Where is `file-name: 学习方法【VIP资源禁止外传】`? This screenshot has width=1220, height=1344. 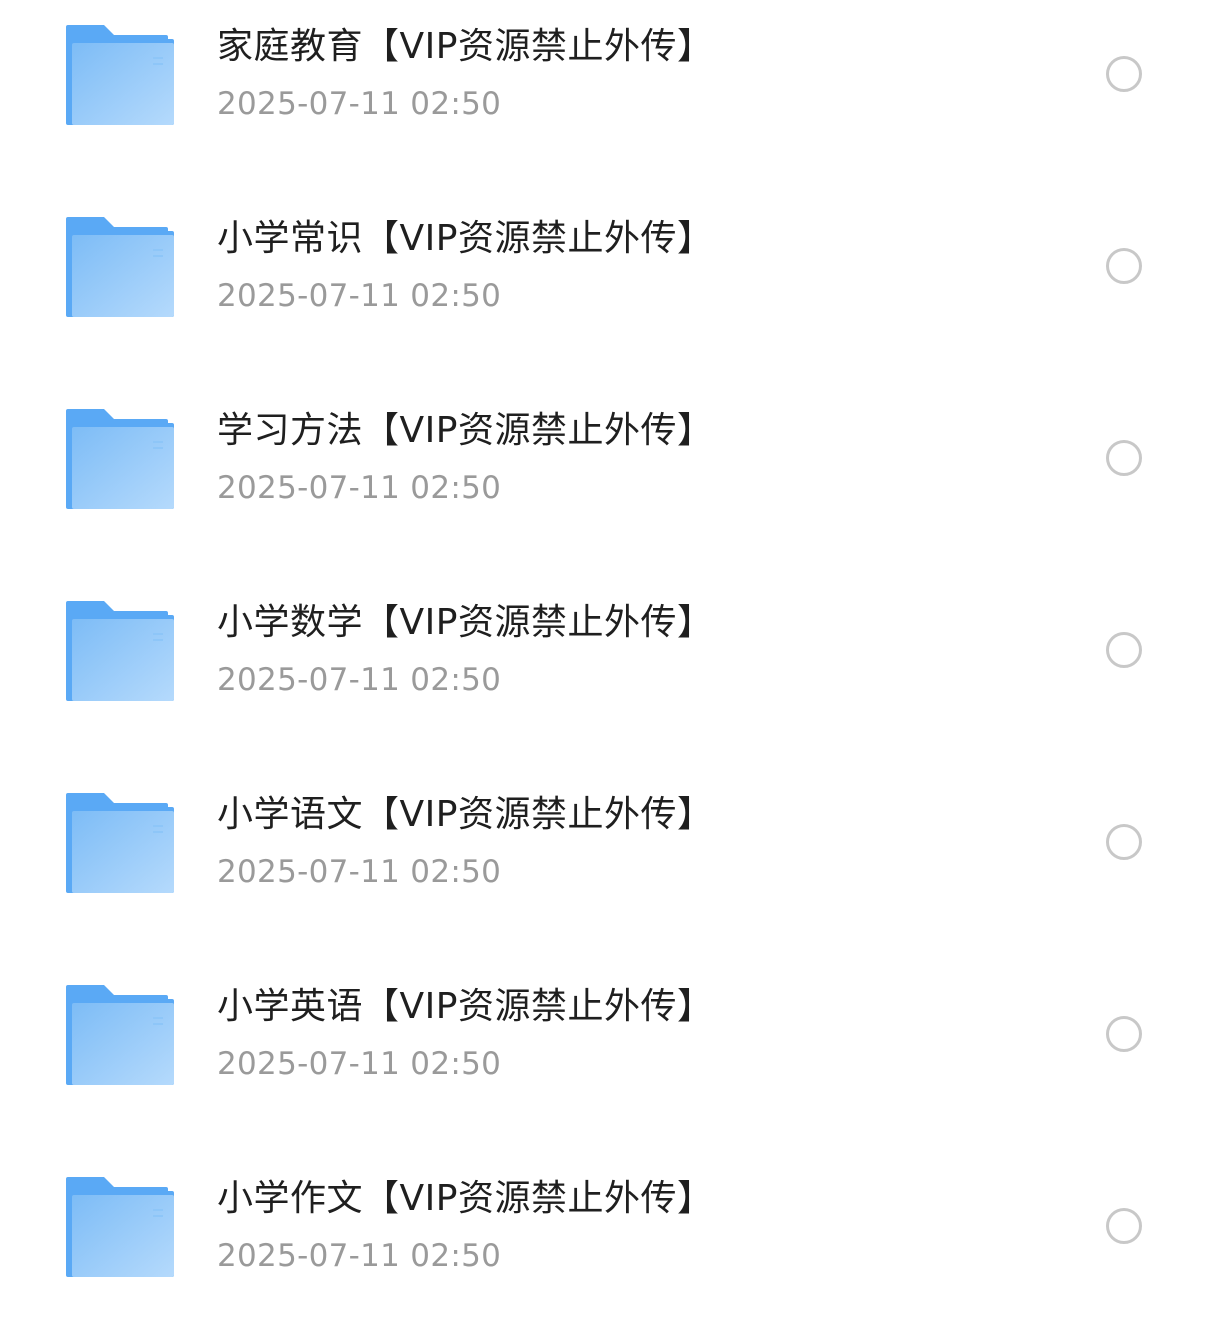
file-name: 学习方法【VIP资源禁止外传】 is located at coordinates (465, 430).